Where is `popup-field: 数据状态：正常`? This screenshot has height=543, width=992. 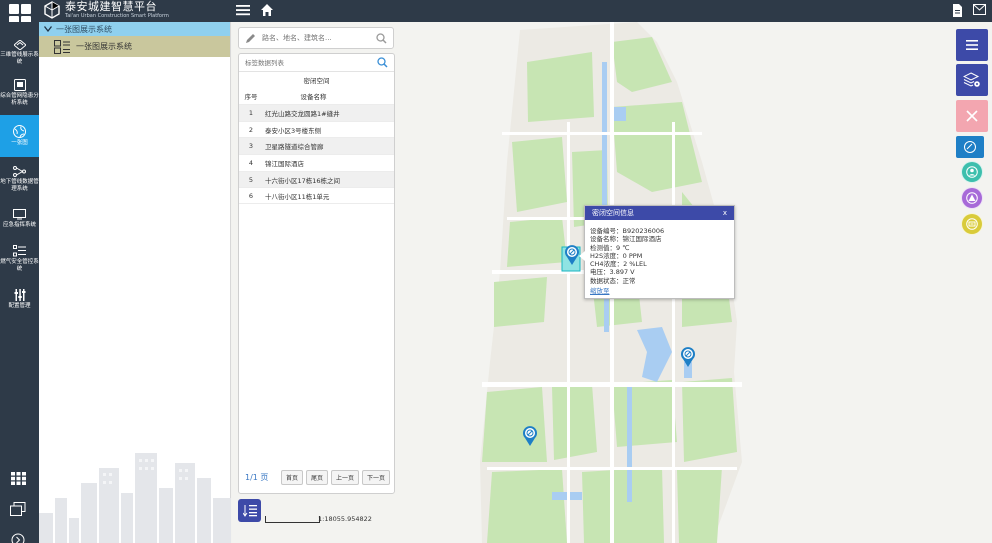 popup-field: 数据状态：正常 is located at coordinates (613, 280).